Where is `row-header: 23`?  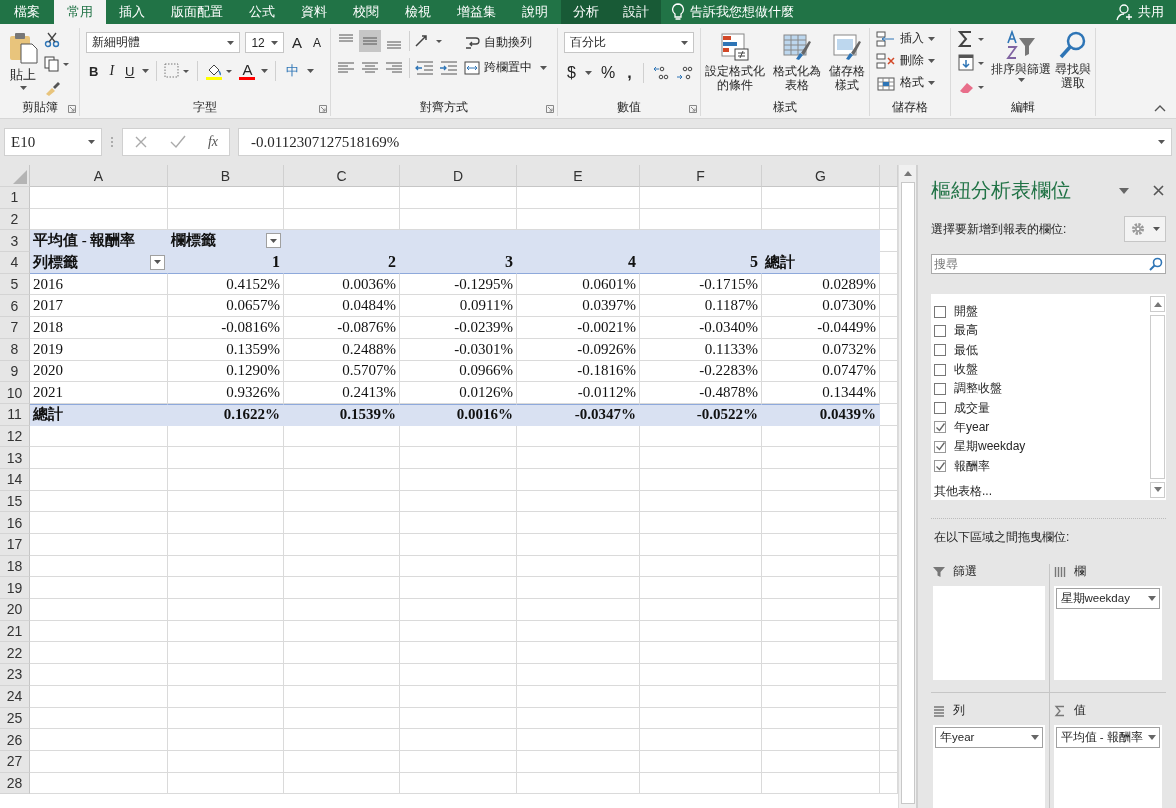 row-header: 23 is located at coordinates (15, 675).